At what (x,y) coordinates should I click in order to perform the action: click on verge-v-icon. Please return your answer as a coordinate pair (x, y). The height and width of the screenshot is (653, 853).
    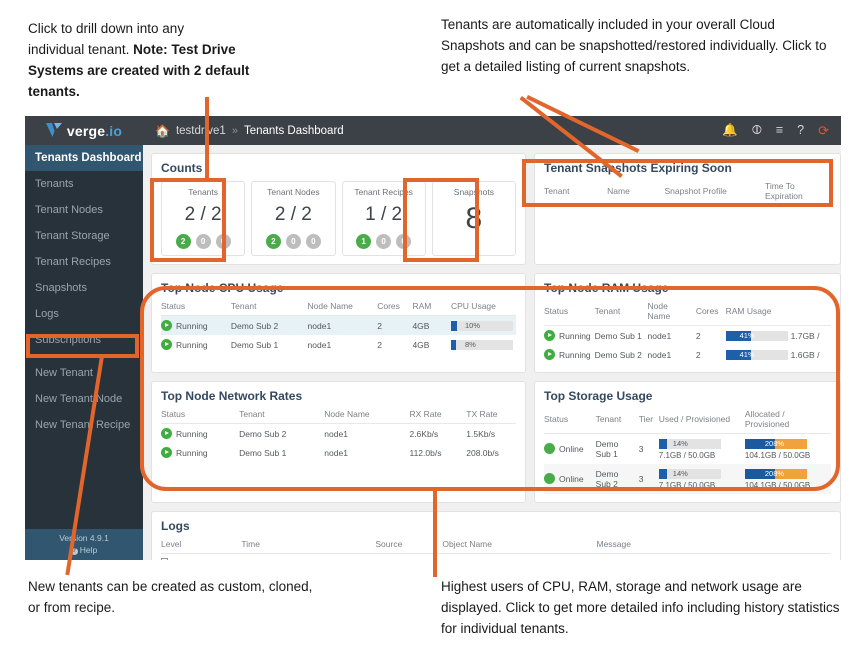
    Looking at the image, I should click on (54, 130).